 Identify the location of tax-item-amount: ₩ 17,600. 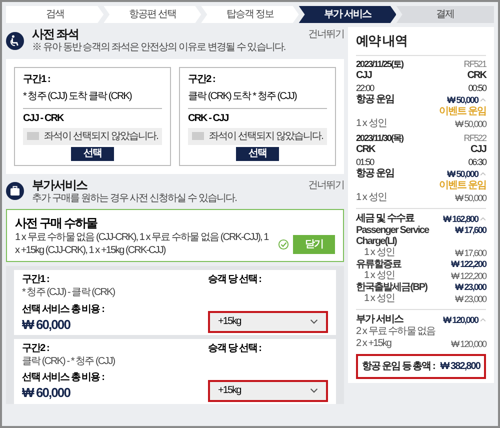
(470, 230).